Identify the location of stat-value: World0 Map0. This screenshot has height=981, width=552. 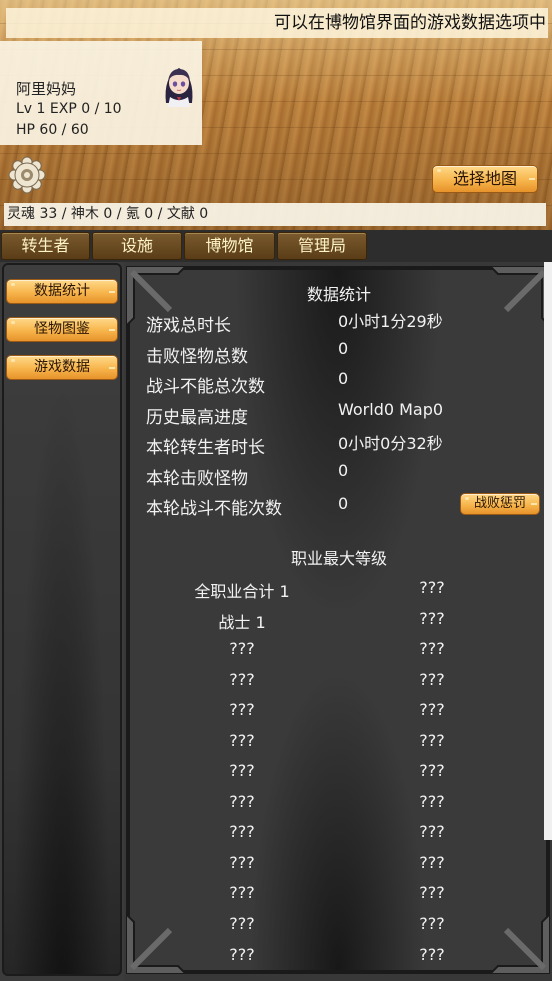
(391, 409).